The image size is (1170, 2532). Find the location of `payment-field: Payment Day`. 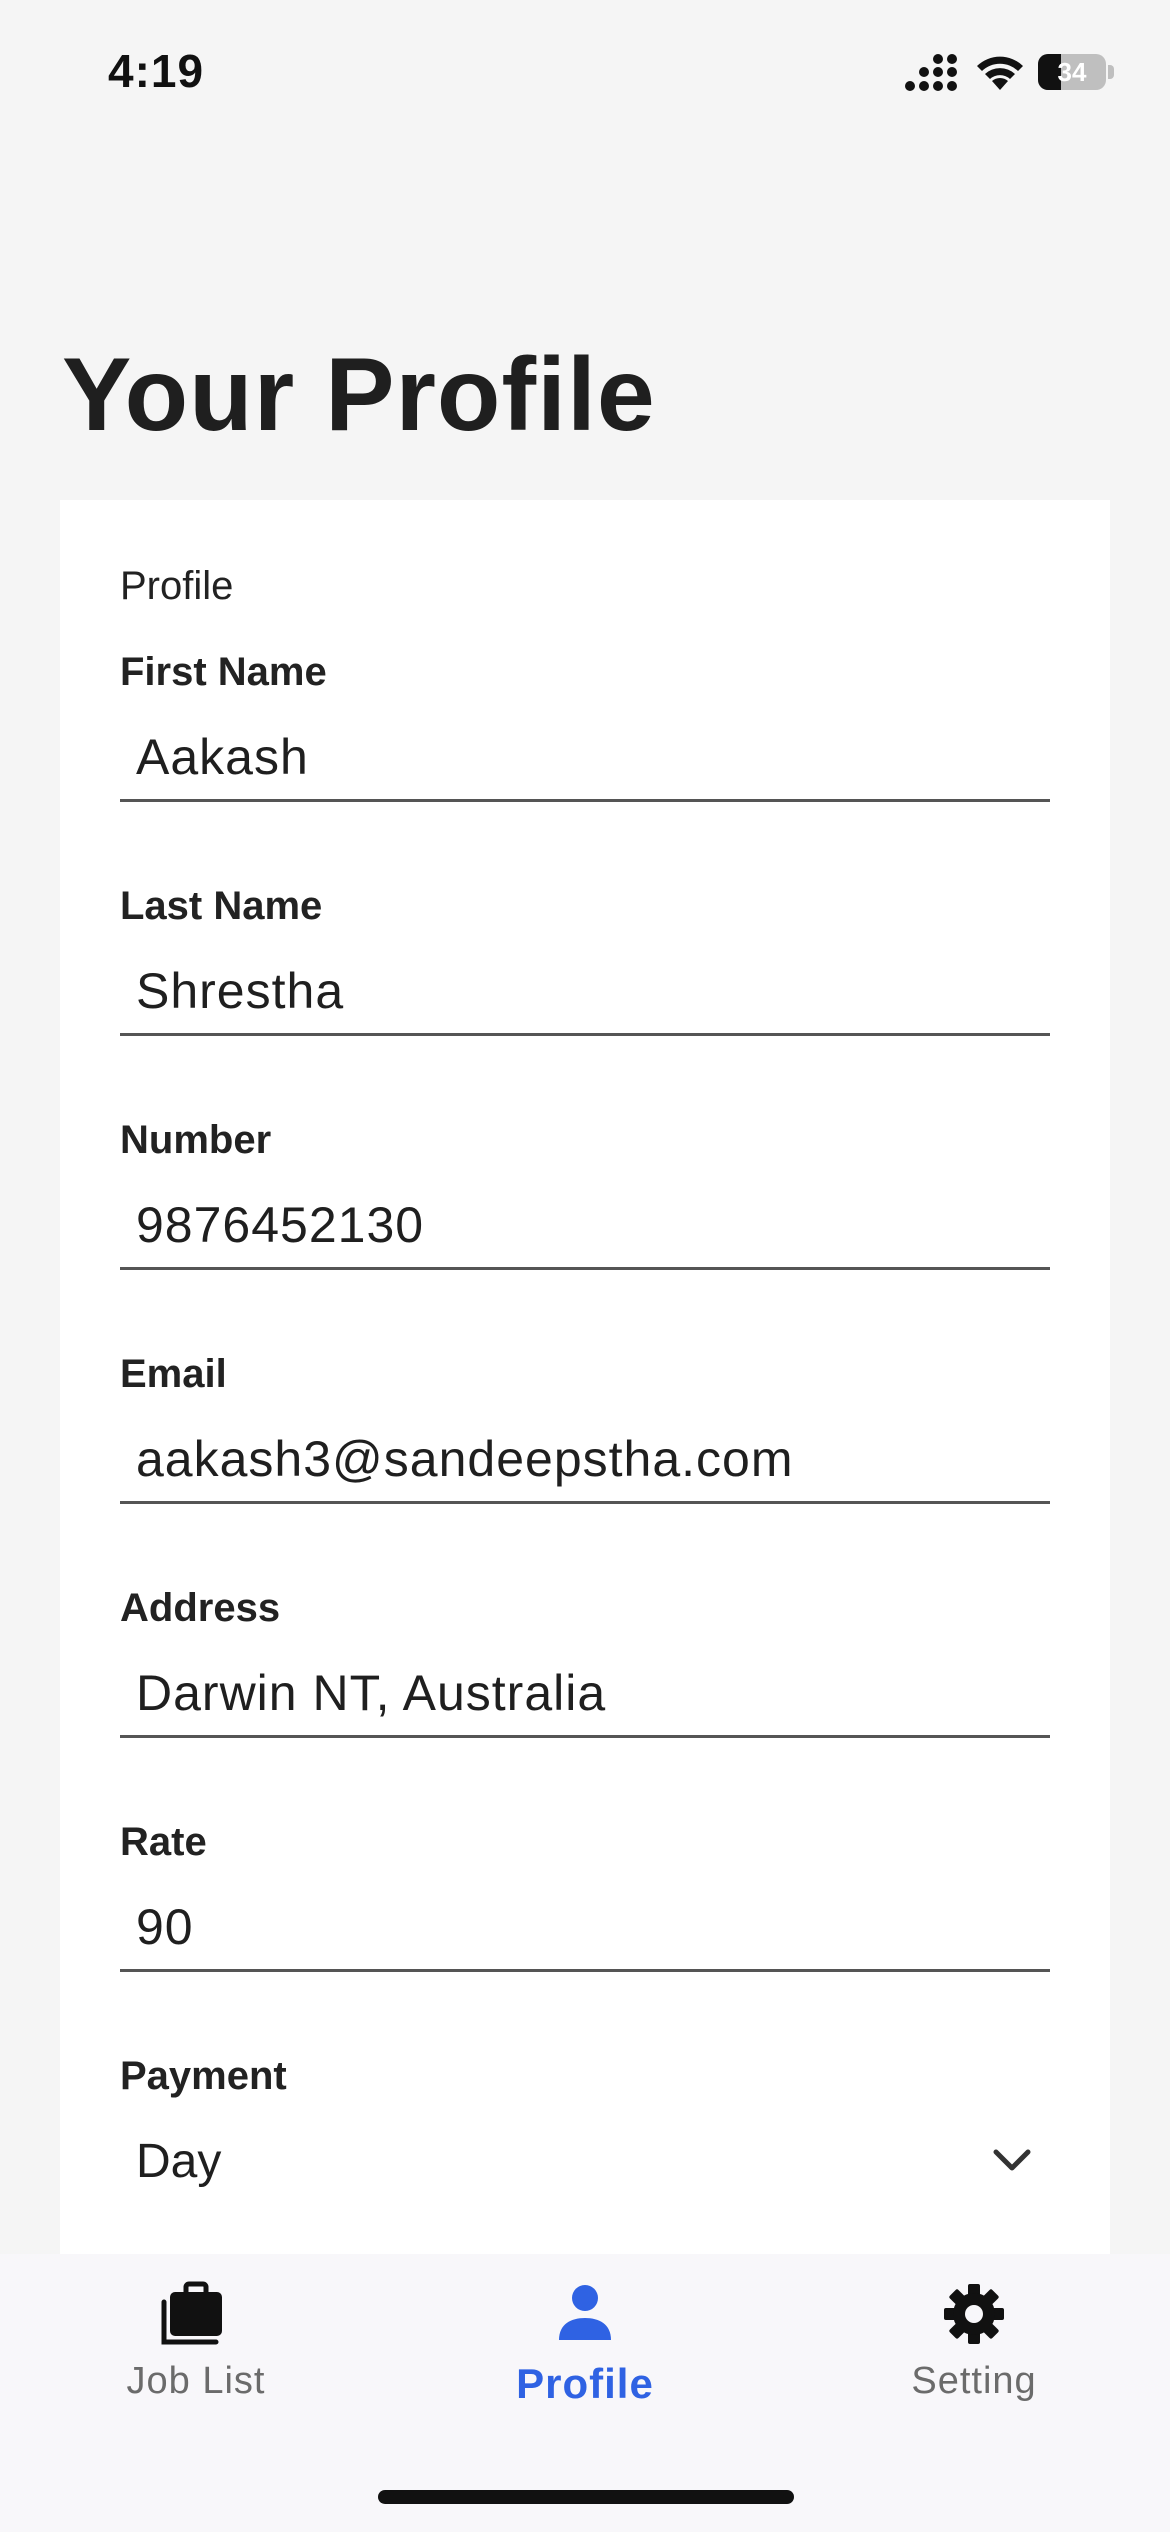

payment-field: Payment Day is located at coordinates (585, 2171).